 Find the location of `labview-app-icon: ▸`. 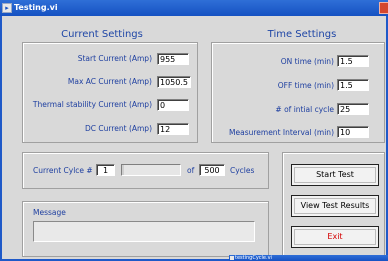

labview-app-icon: ▸ is located at coordinates (7, 8).